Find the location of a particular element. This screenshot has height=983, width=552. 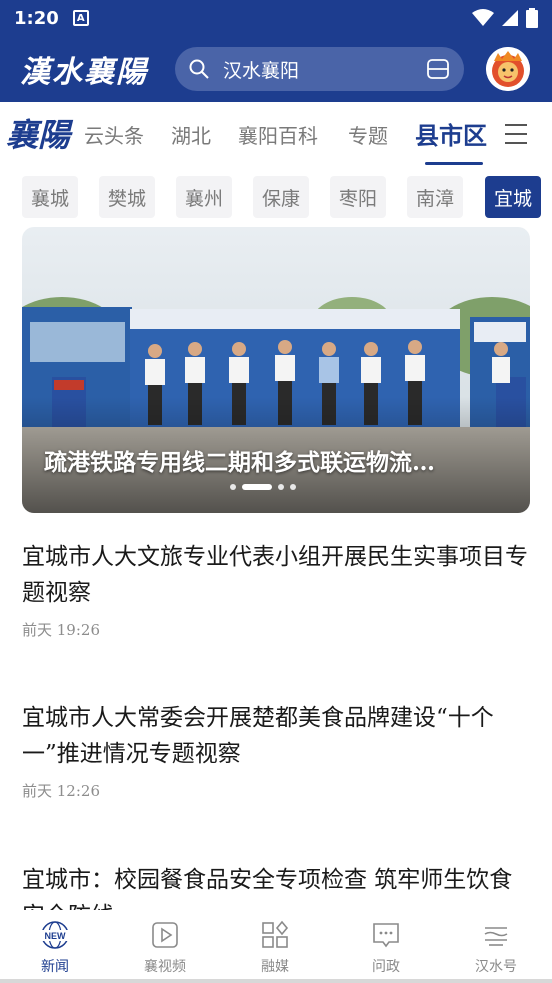

svg-text: NEW is located at coordinates (56, 936).